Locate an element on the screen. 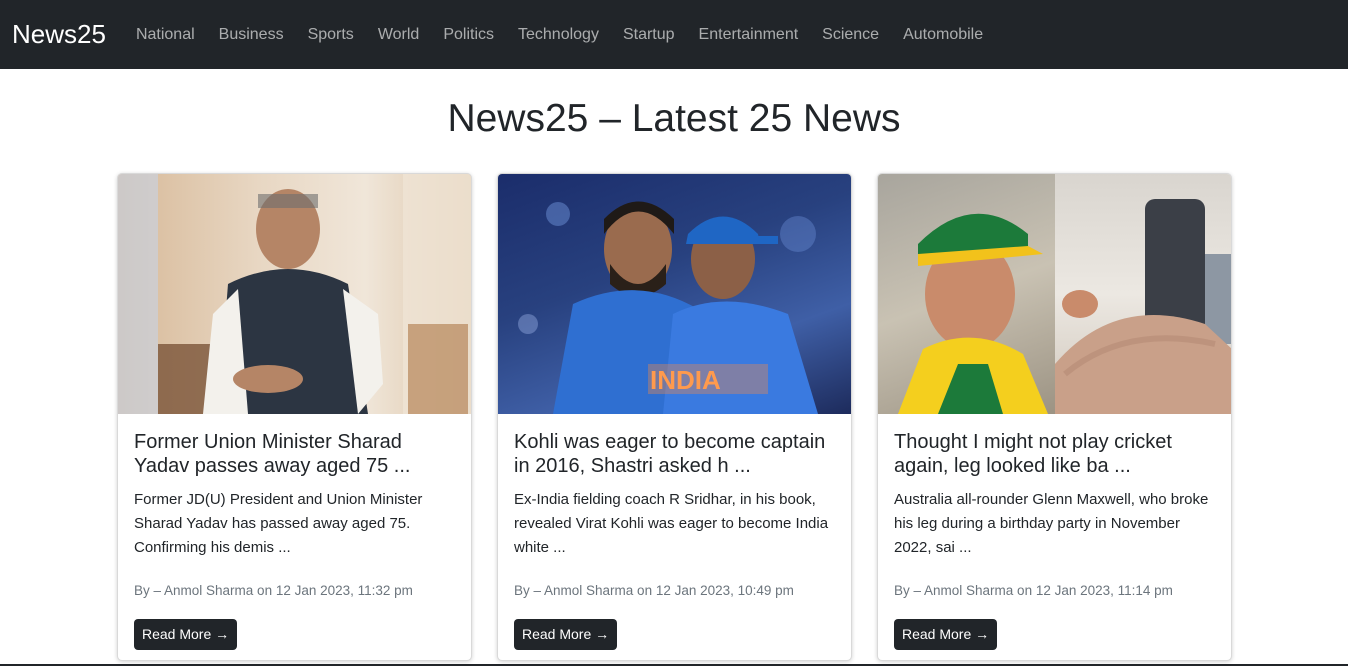 This screenshot has width=1348, height=666. nav-link-startup: Startup is located at coordinates (649, 35).